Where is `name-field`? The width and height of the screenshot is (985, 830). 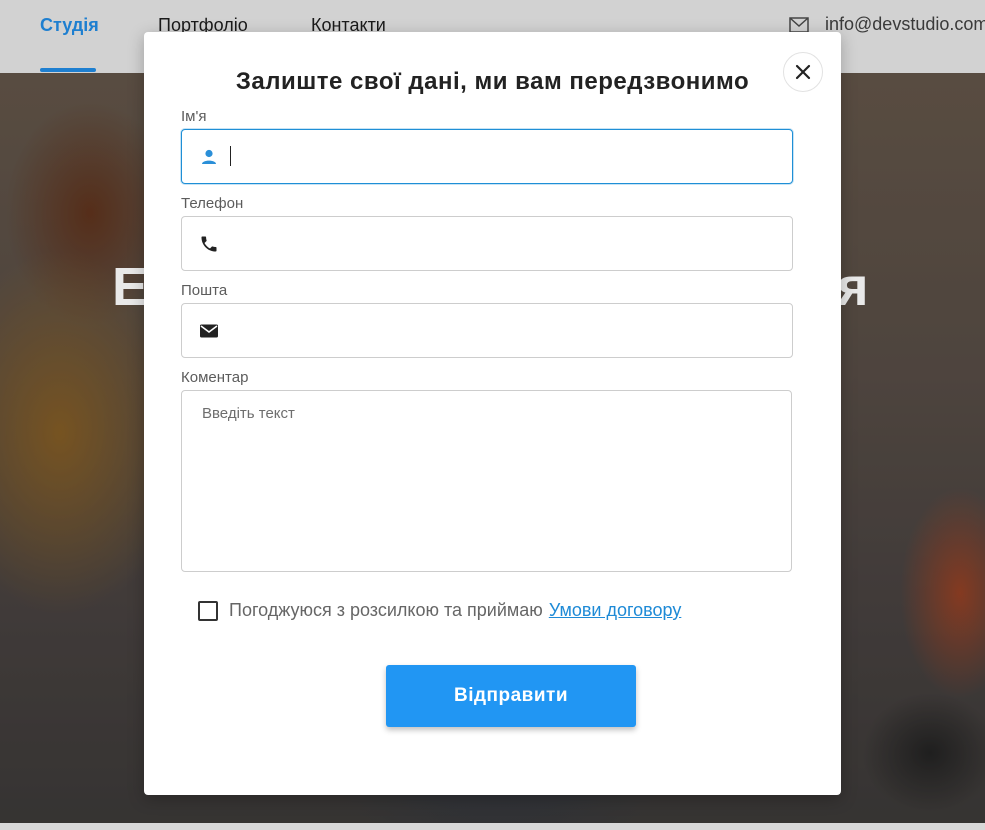 name-field is located at coordinates (487, 157).